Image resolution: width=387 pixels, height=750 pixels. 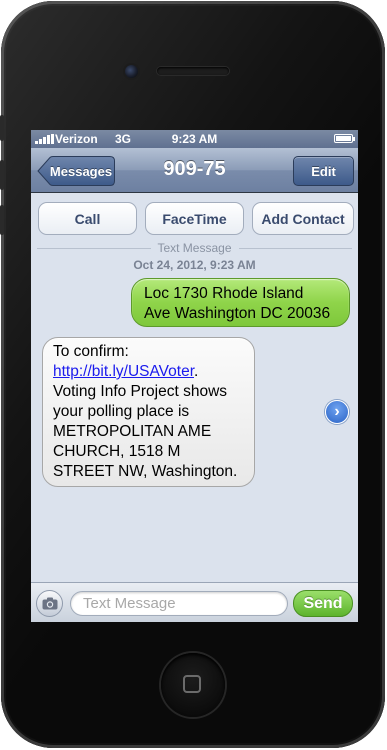 What do you see at coordinates (2, 175) in the screenshot?
I see `volume-up-button` at bounding box center [2, 175].